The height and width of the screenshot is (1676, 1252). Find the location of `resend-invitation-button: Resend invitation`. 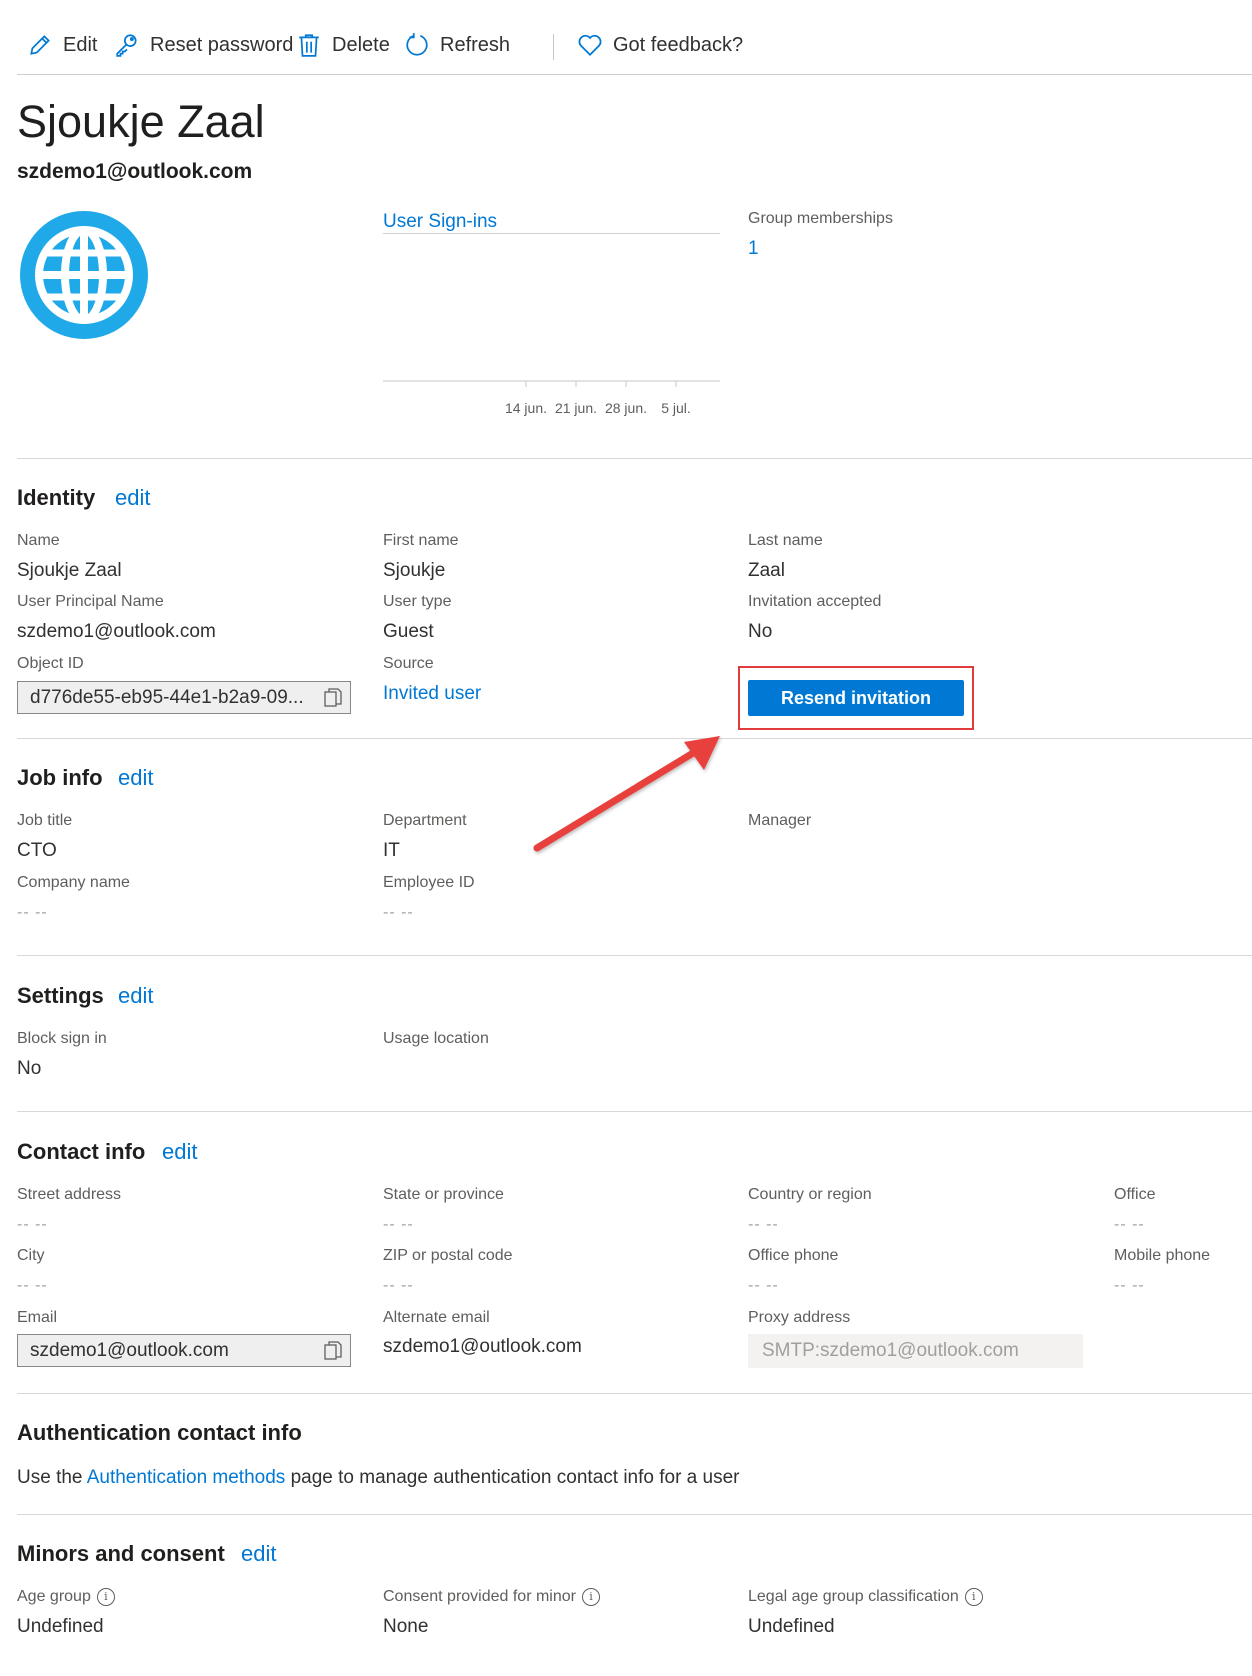

resend-invitation-button: Resend invitation is located at coordinates (856, 698).